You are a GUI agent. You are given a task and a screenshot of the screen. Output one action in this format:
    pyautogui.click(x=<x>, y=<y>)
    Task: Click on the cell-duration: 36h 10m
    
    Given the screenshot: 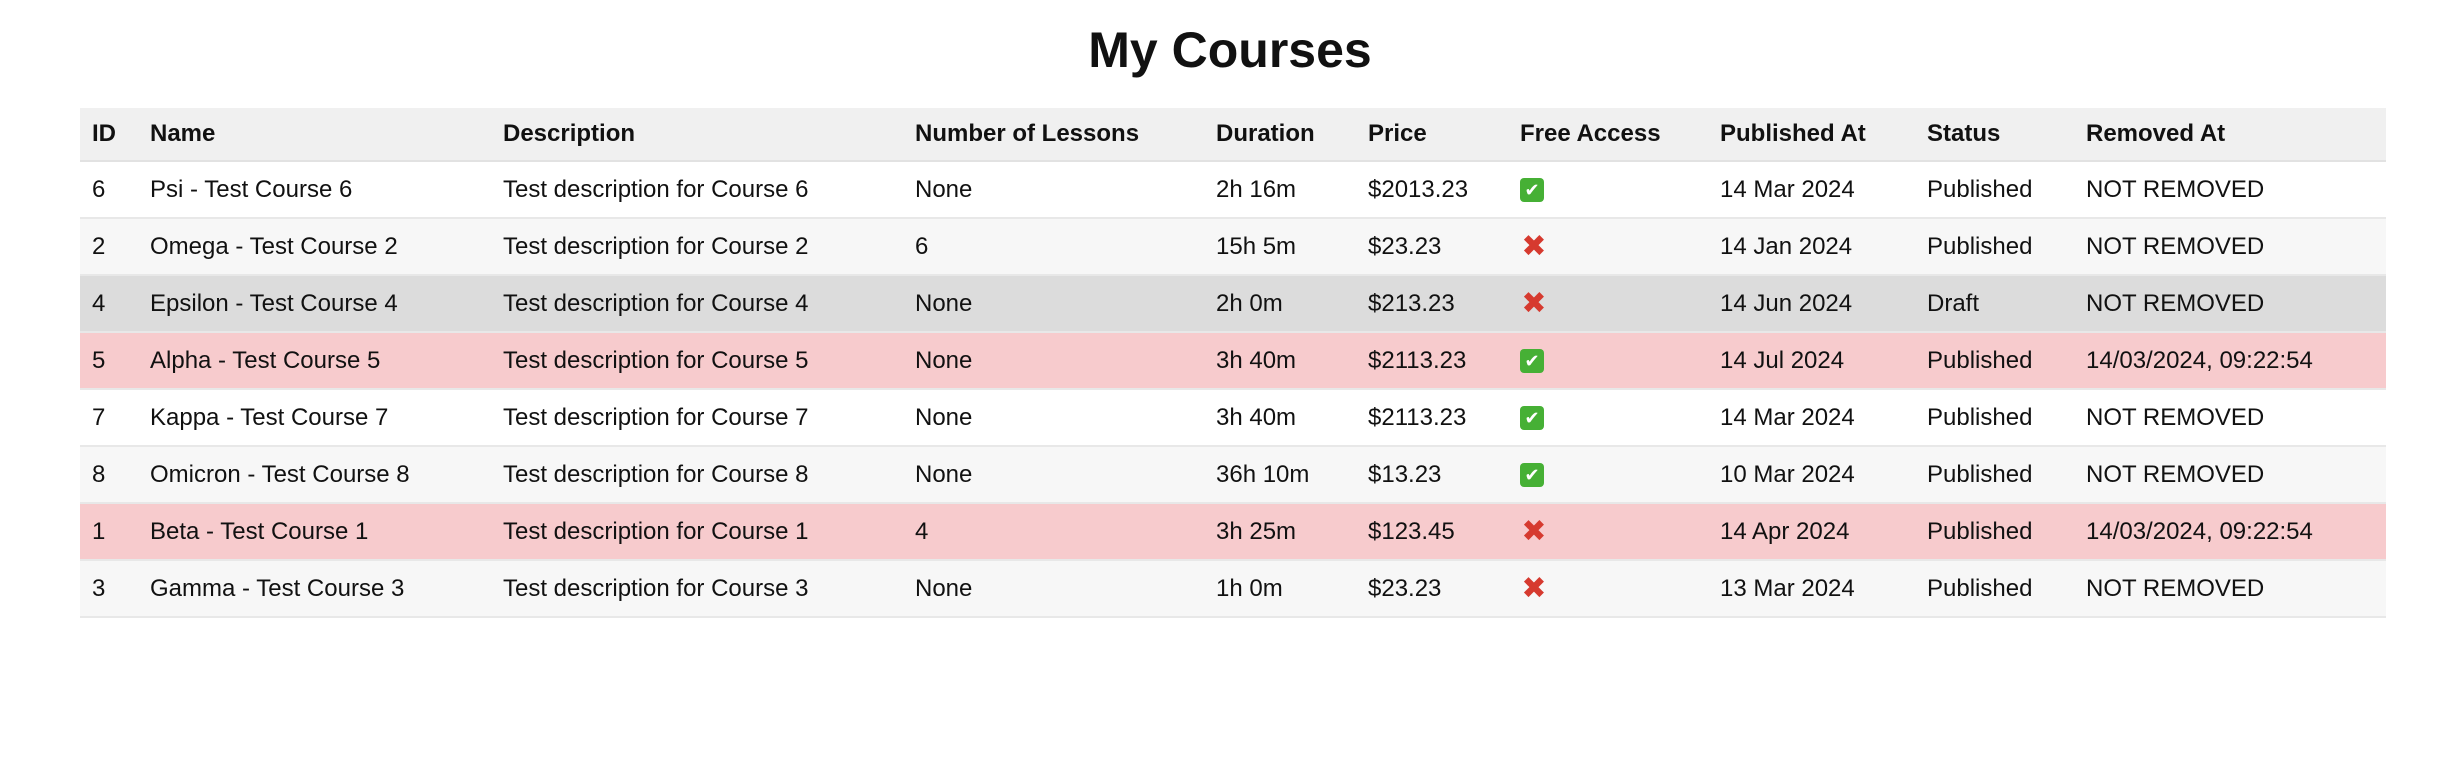 What is the action you would take?
    pyautogui.click(x=1280, y=475)
    